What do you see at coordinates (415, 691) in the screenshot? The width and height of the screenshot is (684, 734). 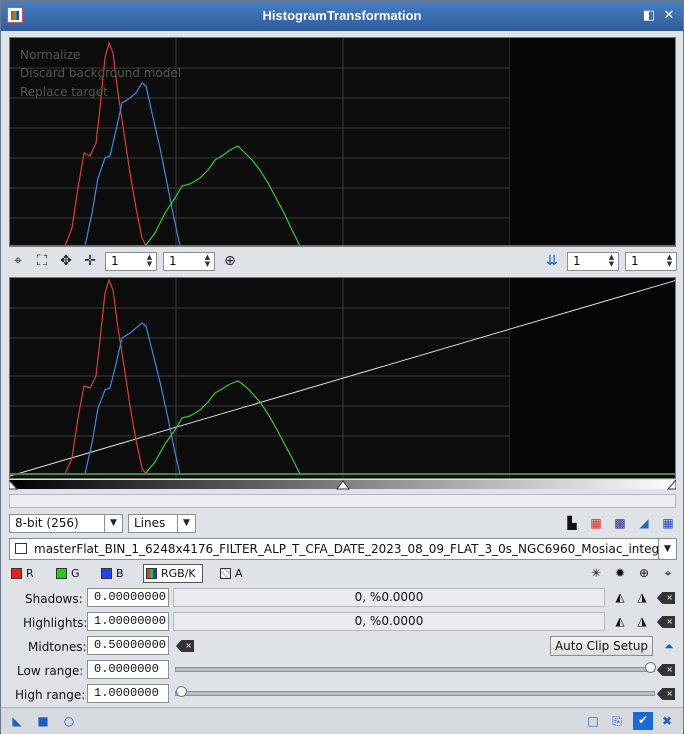 I see `high-range-slider` at bounding box center [415, 691].